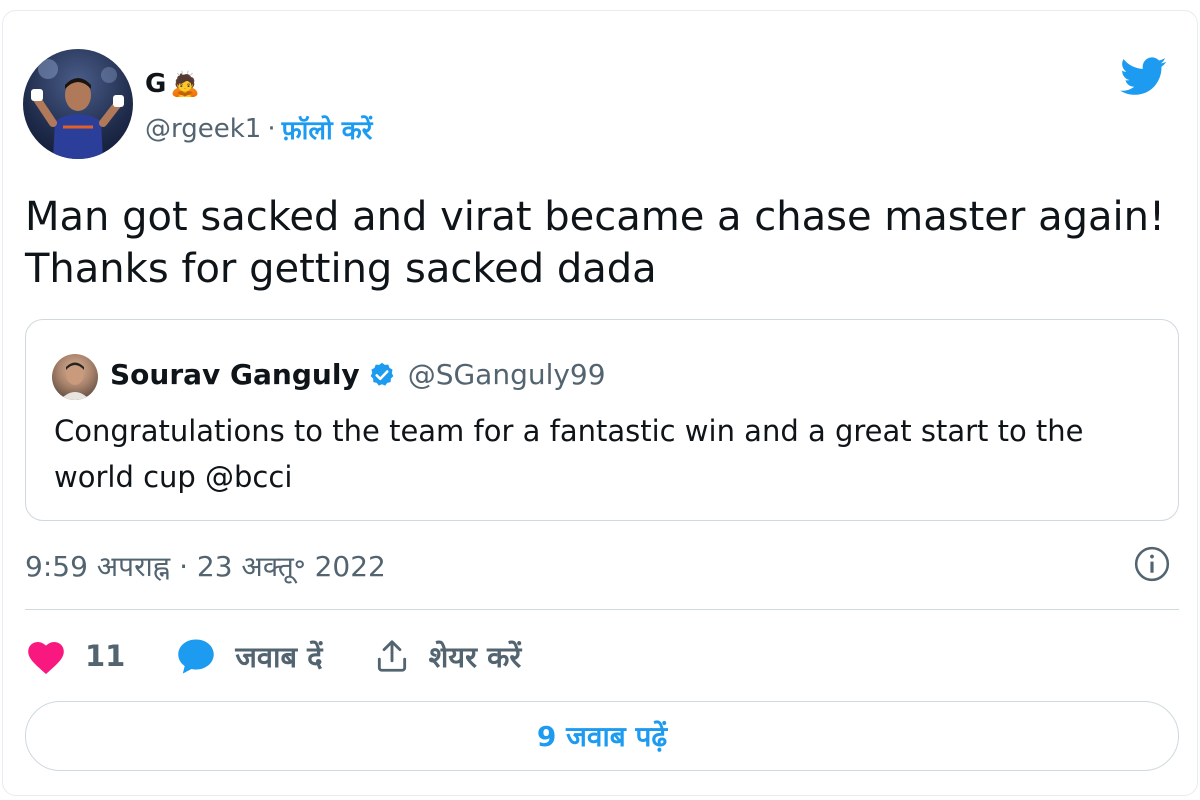 The image size is (1200, 800). I want to click on quoted-author-handle: @SGanguly99, so click(506, 374).